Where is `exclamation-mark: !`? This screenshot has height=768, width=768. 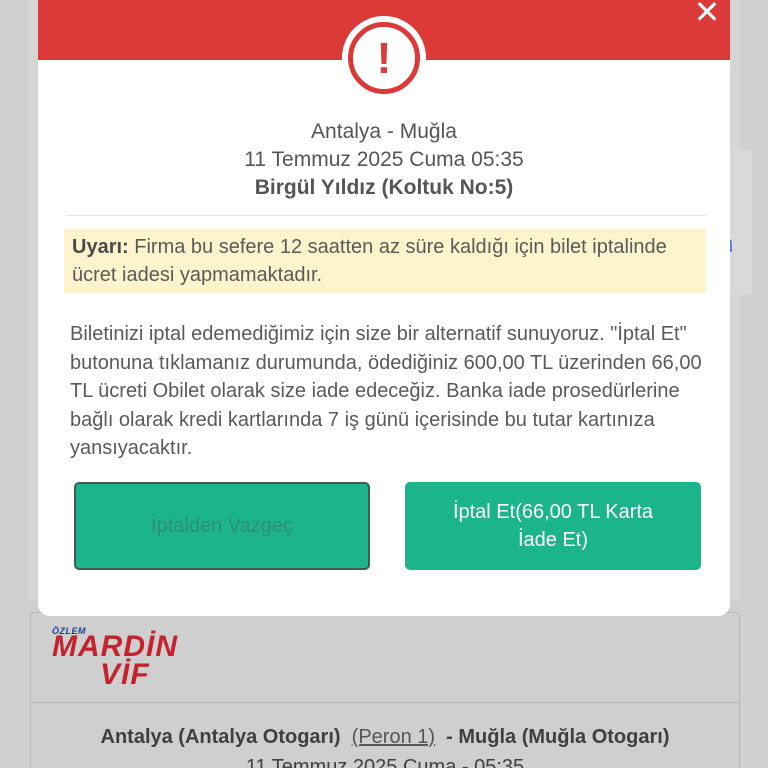
exclamation-mark: ! is located at coordinates (384, 58).